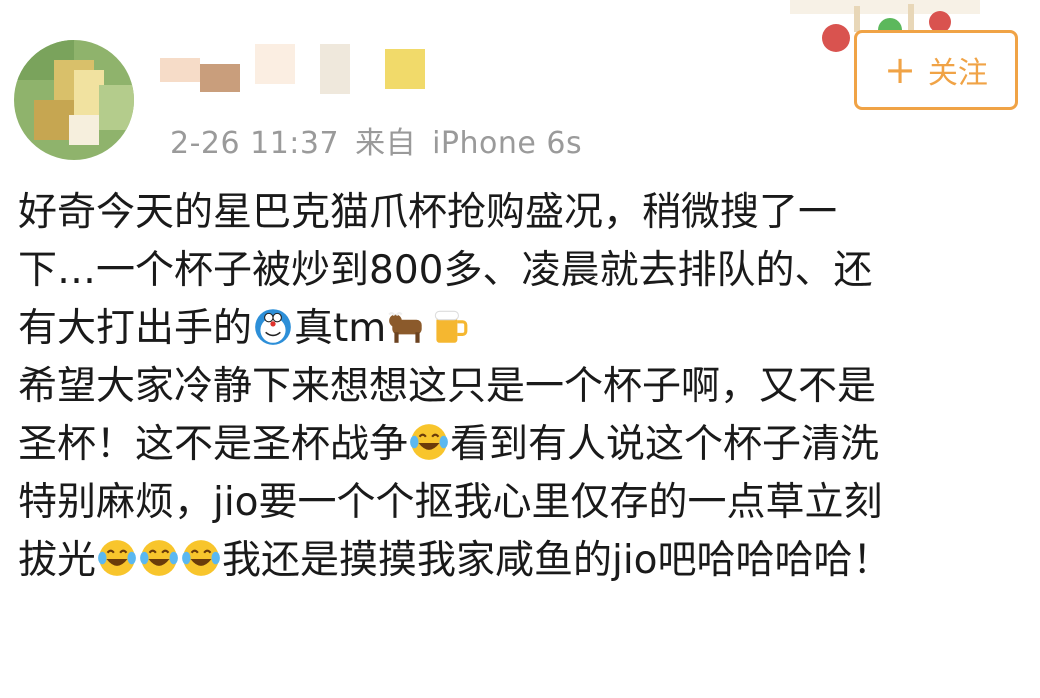 The width and height of the screenshot is (1040, 698). I want to click on post-line: 下…一个杯子被炒到800多、凌晨就去排队的、还, so click(523, 271).